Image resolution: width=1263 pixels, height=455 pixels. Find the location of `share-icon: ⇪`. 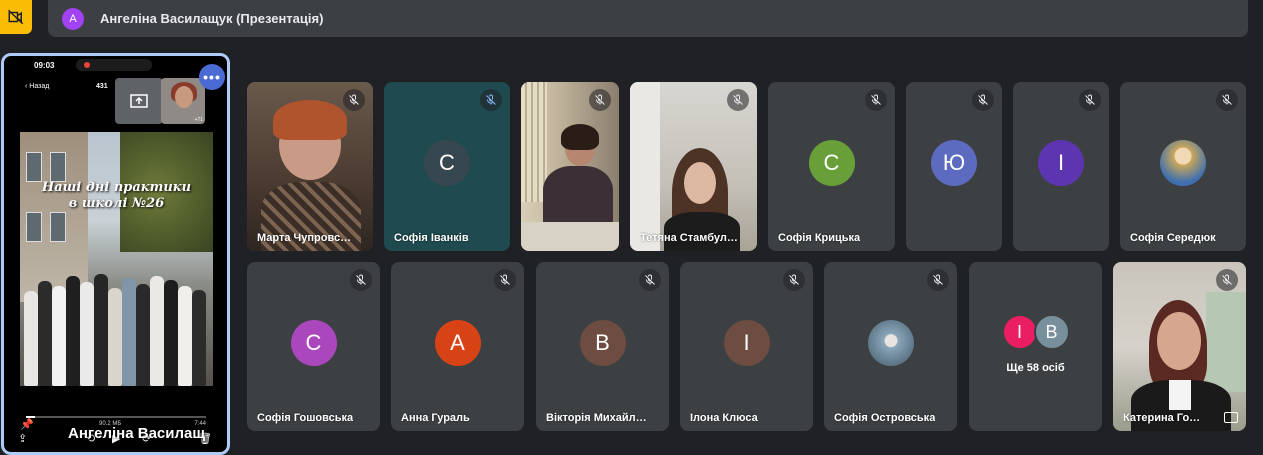

share-icon: ⇪ is located at coordinates (22, 438).